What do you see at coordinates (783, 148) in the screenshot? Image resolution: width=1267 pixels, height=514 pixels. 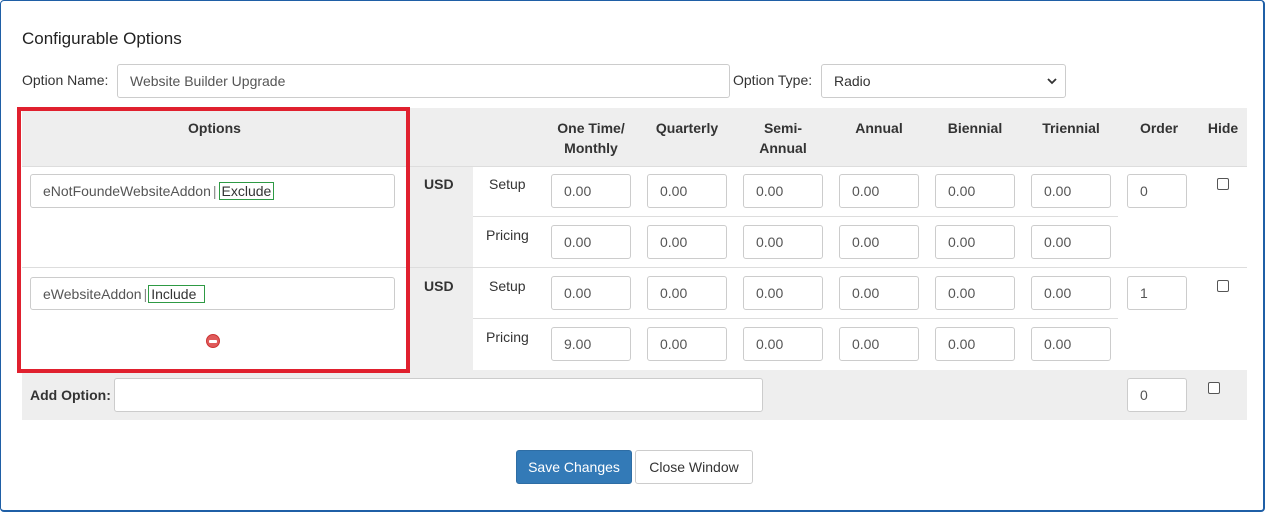 I see `col-header-semi-l2: Annual` at bounding box center [783, 148].